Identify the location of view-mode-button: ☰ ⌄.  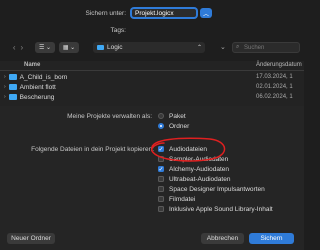
(45, 47).